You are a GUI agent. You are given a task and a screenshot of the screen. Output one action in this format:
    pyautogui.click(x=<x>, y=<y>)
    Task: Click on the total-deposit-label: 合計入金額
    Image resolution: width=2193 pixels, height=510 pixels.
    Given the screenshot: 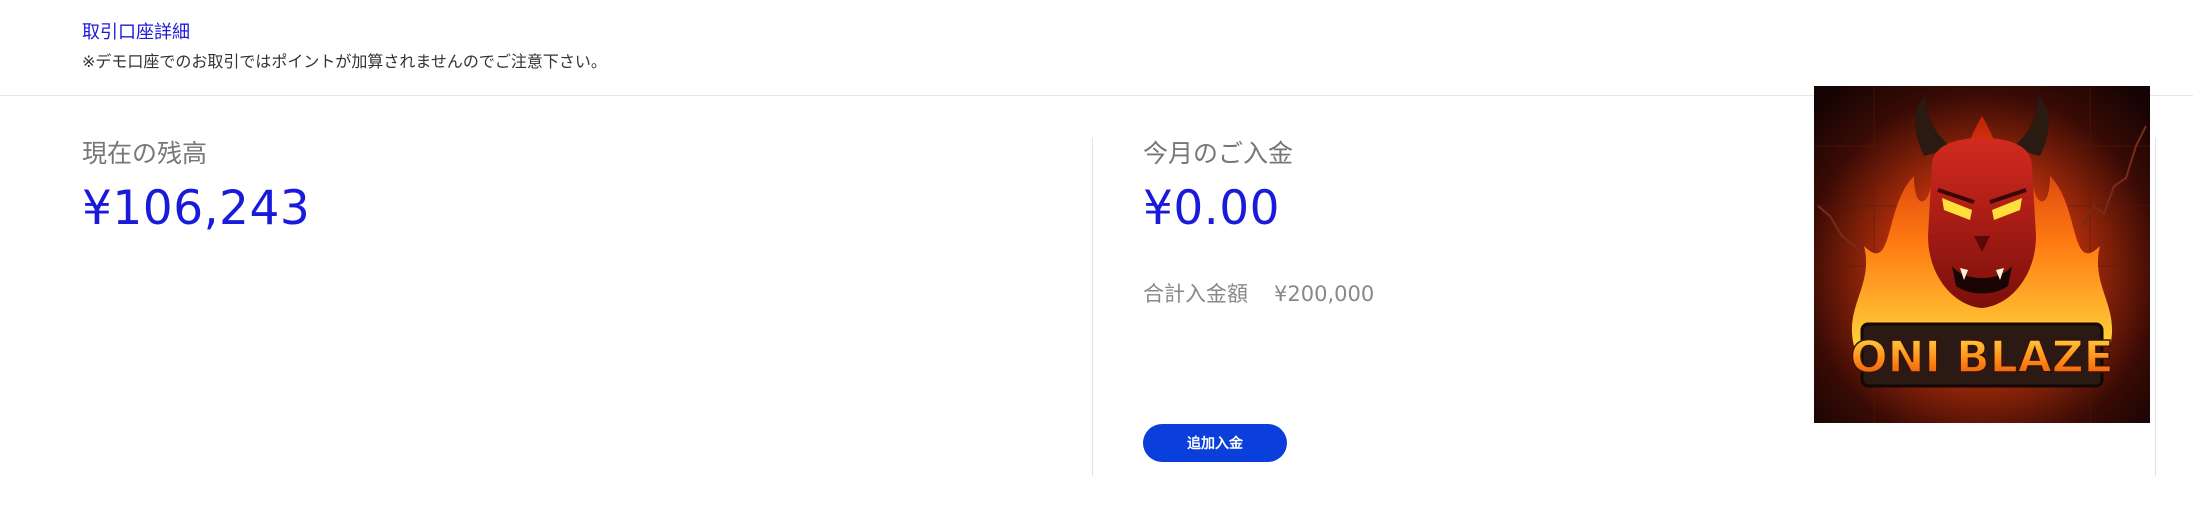 What is the action you would take?
    pyautogui.click(x=1195, y=294)
    